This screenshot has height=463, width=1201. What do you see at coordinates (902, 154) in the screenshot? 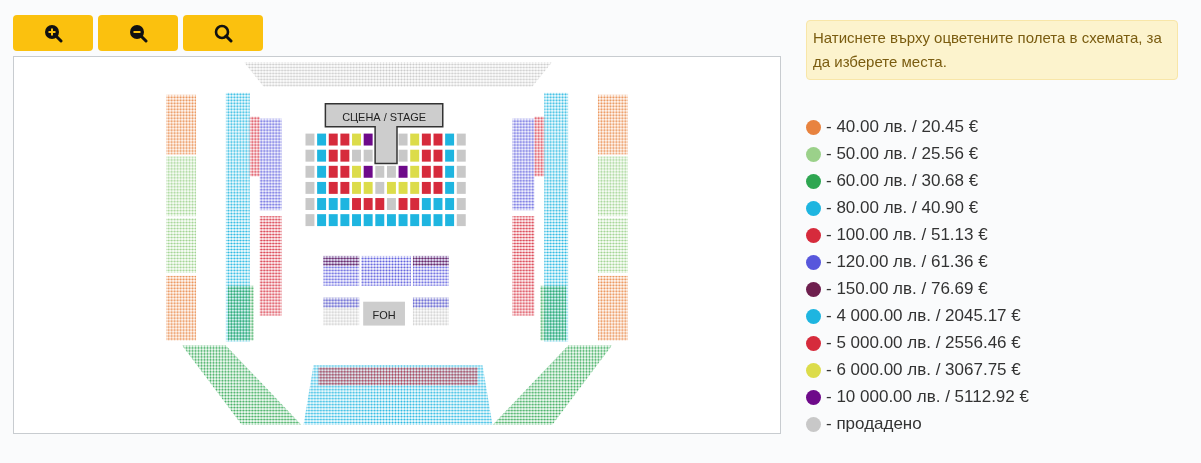
I see `price-label: - 50.00 лв. / 25.56 €` at bounding box center [902, 154].